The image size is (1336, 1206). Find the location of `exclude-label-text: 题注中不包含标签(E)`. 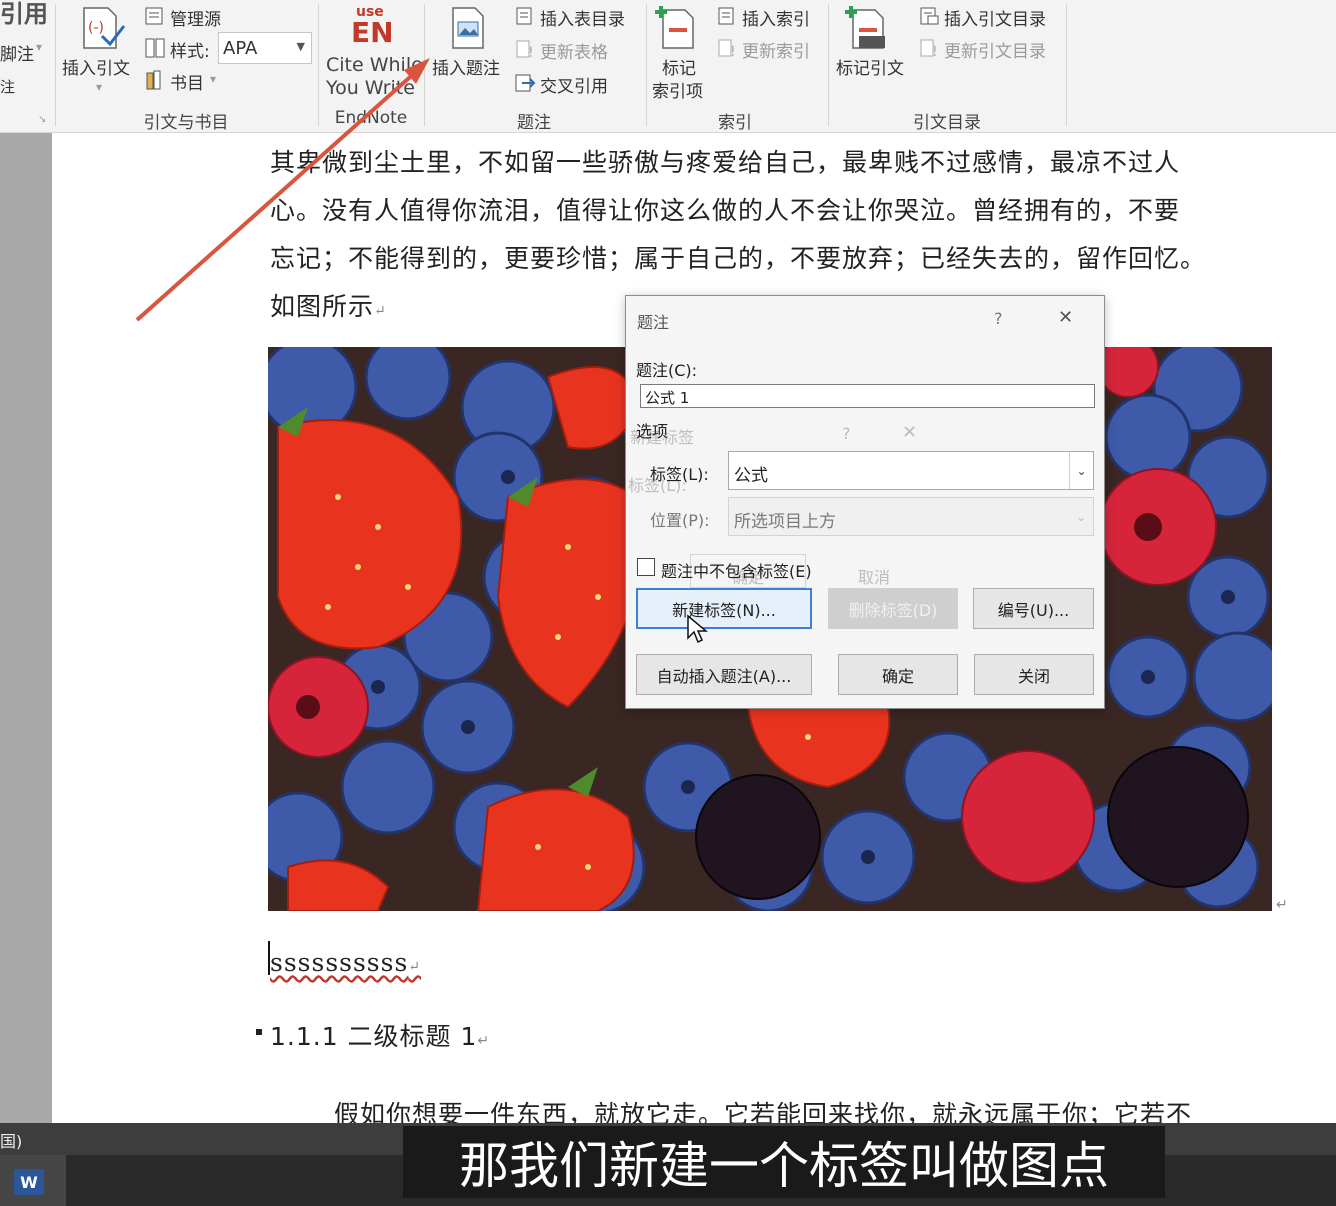

exclude-label-text: 题注中不包含标签(E) is located at coordinates (736, 571).